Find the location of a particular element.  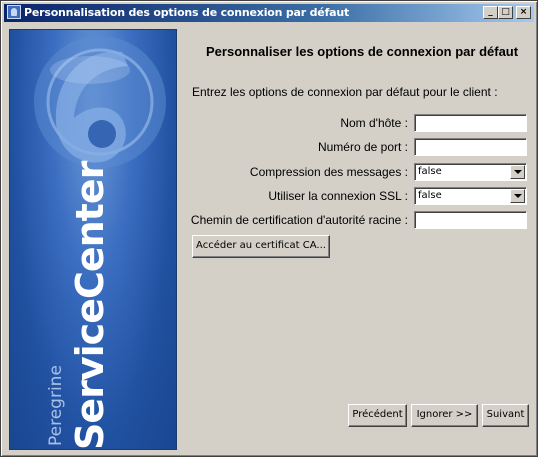

compression-label: Compression des messages : is located at coordinates (328, 172).